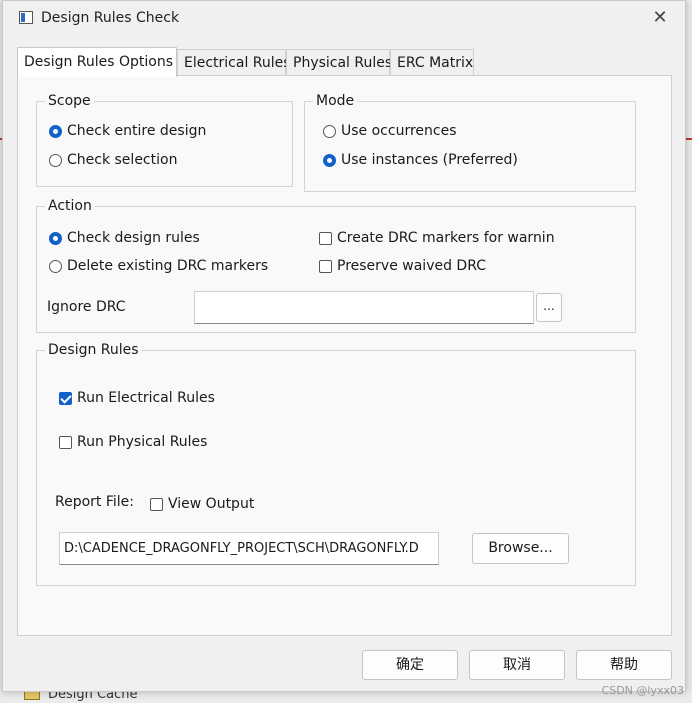 The width and height of the screenshot is (692, 703). I want to click on run-electrical-rules-checkbox: Run Electrical Rules, so click(137, 398).